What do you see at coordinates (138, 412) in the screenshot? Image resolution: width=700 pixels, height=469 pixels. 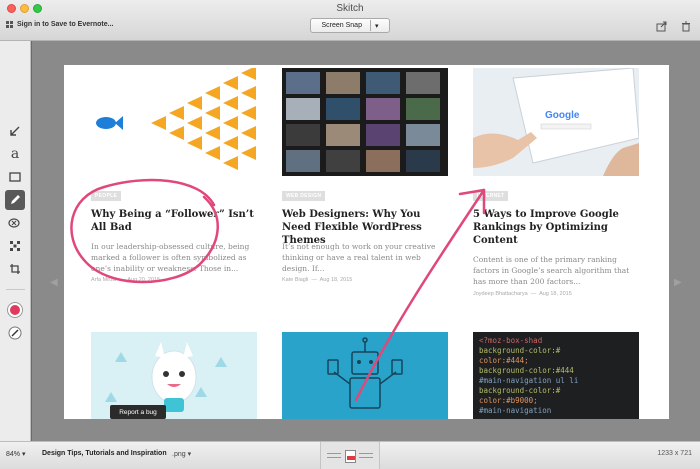 I see `report-bug-button: Report a bug` at bounding box center [138, 412].